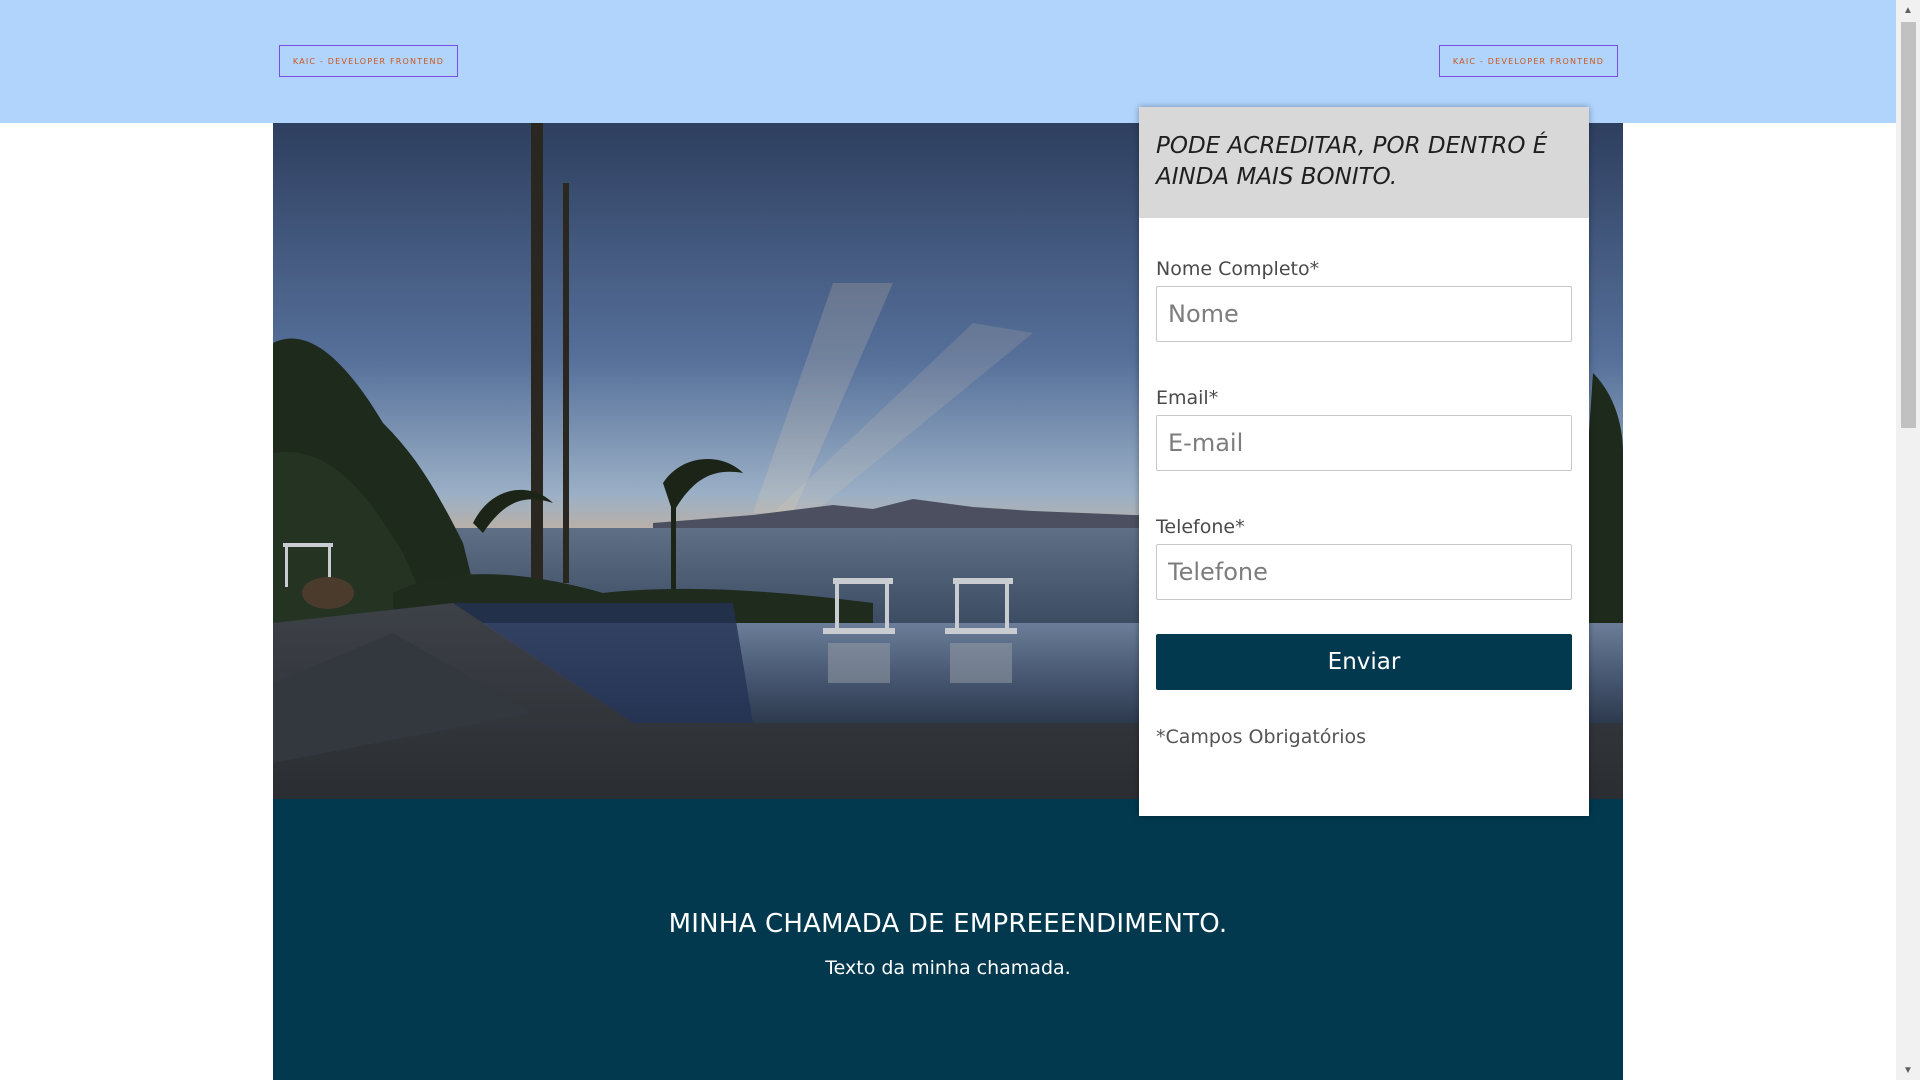  What do you see at coordinates (948, 924) in the screenshot?
I see `band-title: MINHA CHAMADA DE EMPREEENDIMENTO.` at bounding box center [948, 924].